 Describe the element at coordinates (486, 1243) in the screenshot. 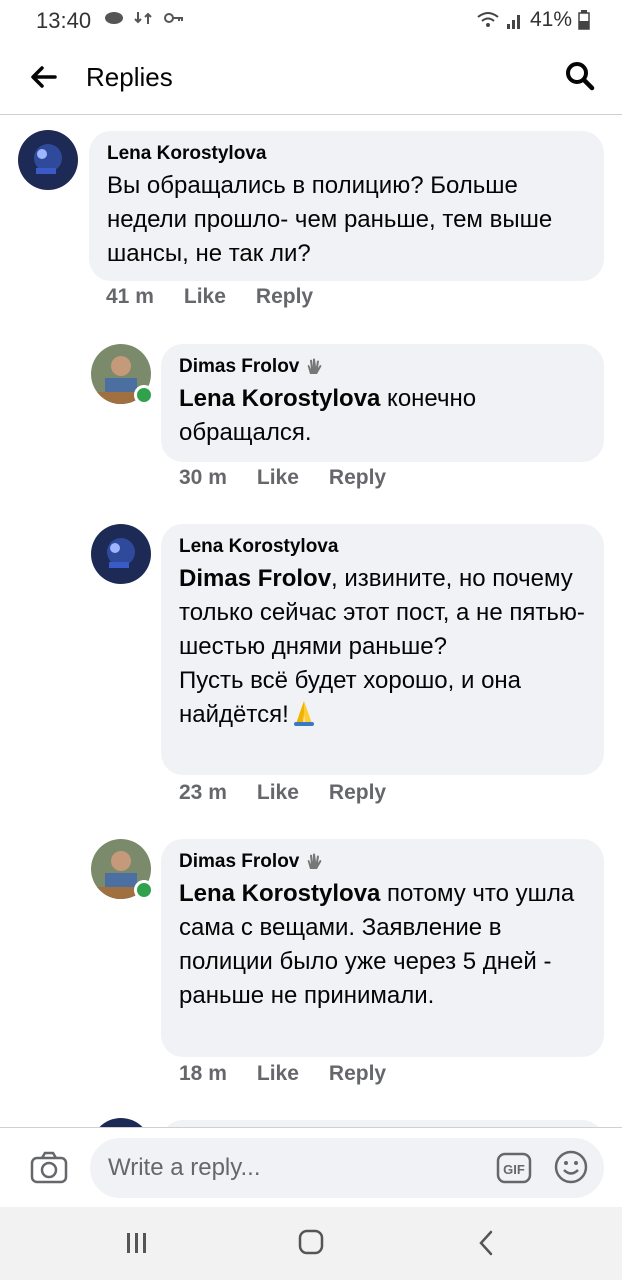

I see `nav-back-icon` at that location.